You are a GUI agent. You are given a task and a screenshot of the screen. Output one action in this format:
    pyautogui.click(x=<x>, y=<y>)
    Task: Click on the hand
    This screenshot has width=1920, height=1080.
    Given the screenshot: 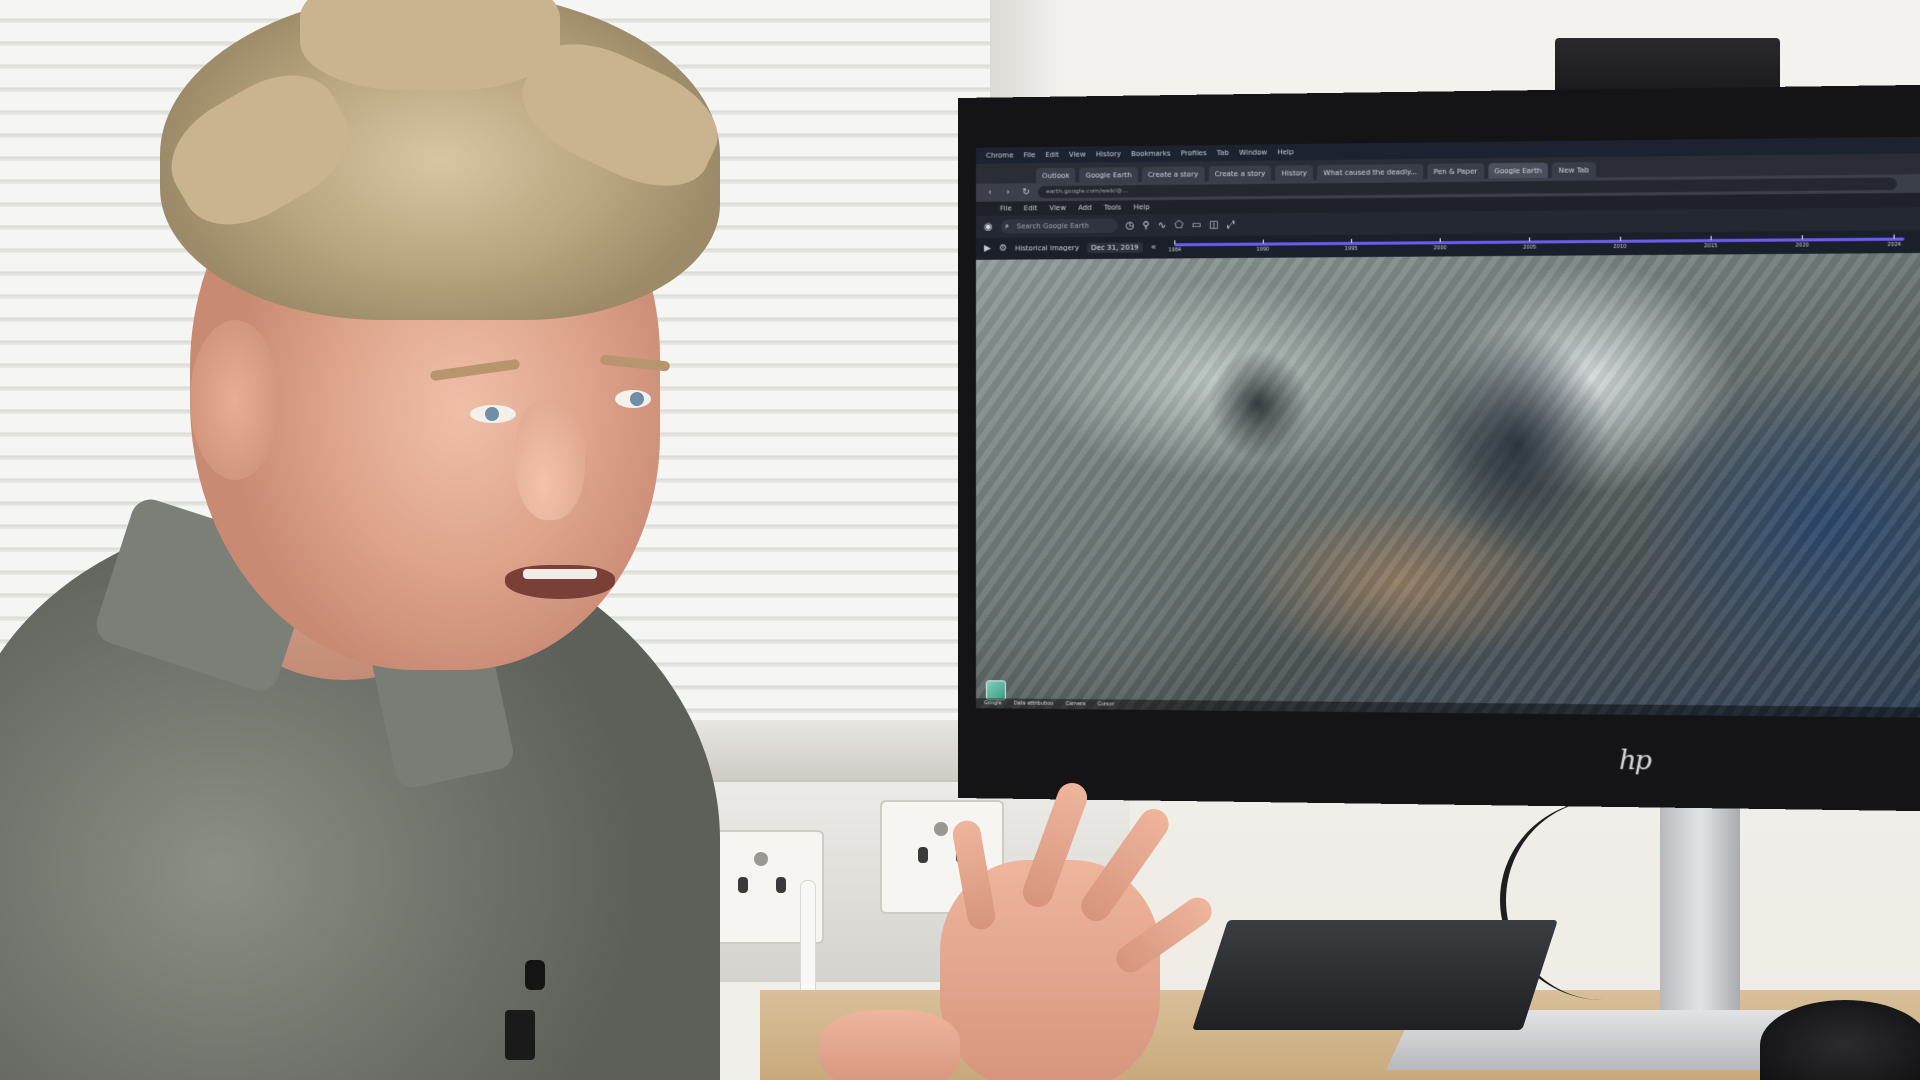 What is the action you would take?
    pyautogui.click(x=890, y=1045)
    